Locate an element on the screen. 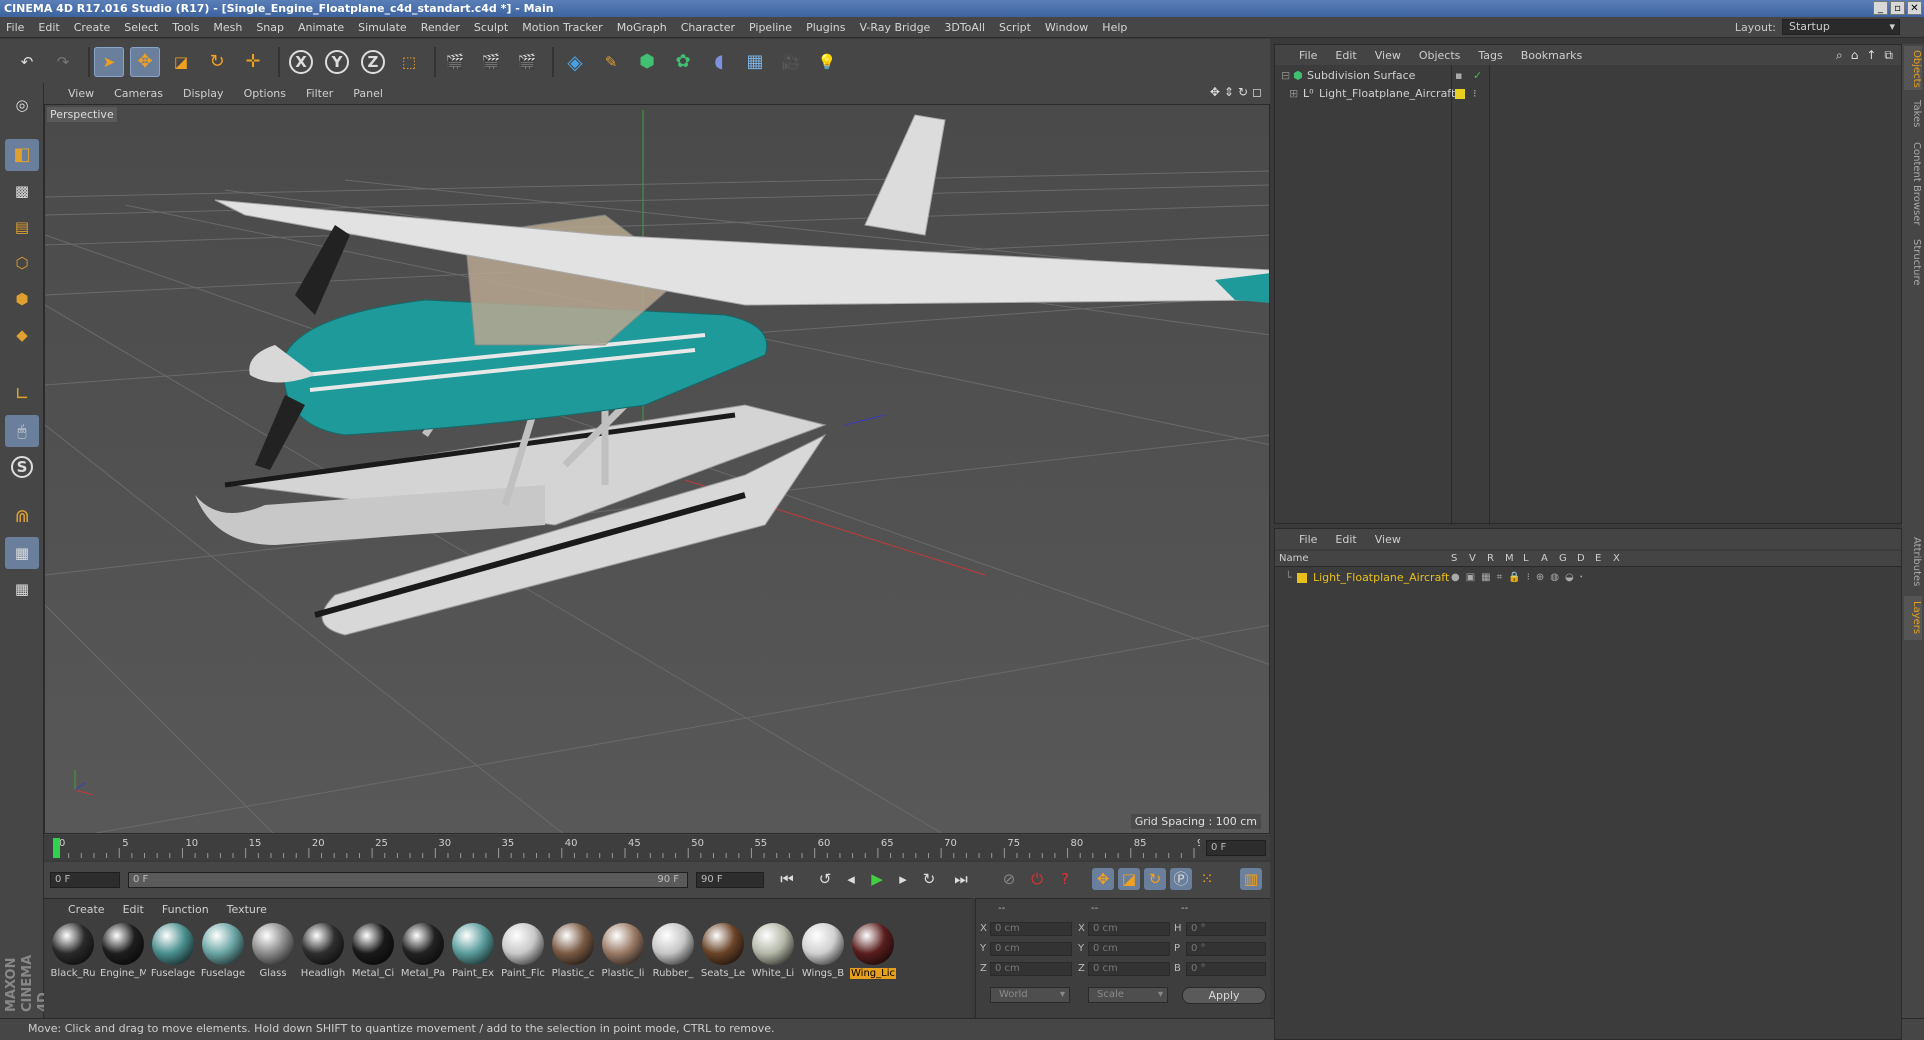 The image size is (1924, 1040). material-menu-edit: Edit is located at coordinates (133, 909).